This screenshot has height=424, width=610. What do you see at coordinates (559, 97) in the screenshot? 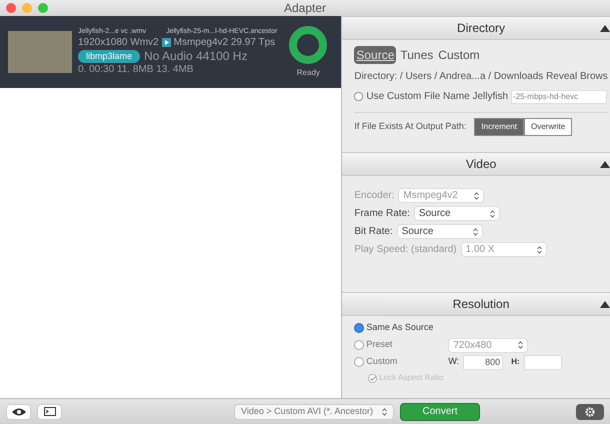
I see `file-name-field: -25-mbps-hd-hevc` at bounding box center [559, 97].